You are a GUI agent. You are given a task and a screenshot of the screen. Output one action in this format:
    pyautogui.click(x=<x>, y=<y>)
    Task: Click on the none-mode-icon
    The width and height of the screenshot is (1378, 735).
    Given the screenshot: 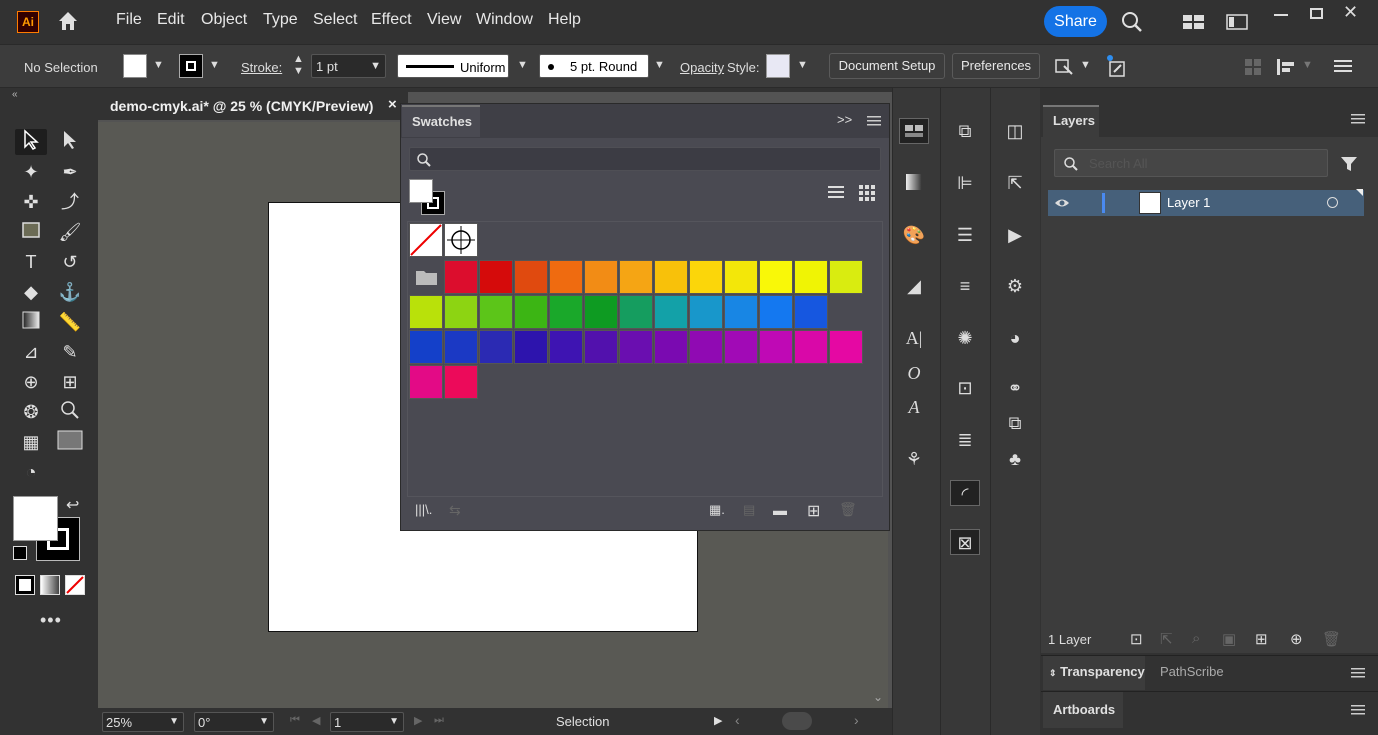 What is the action you would take?
    pyautogui.click(x=75, y=585)
    